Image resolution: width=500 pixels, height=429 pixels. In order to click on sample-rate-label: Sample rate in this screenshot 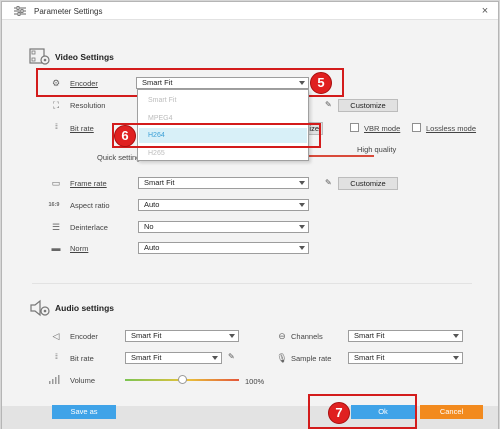, I will do `click(311, 358)`.